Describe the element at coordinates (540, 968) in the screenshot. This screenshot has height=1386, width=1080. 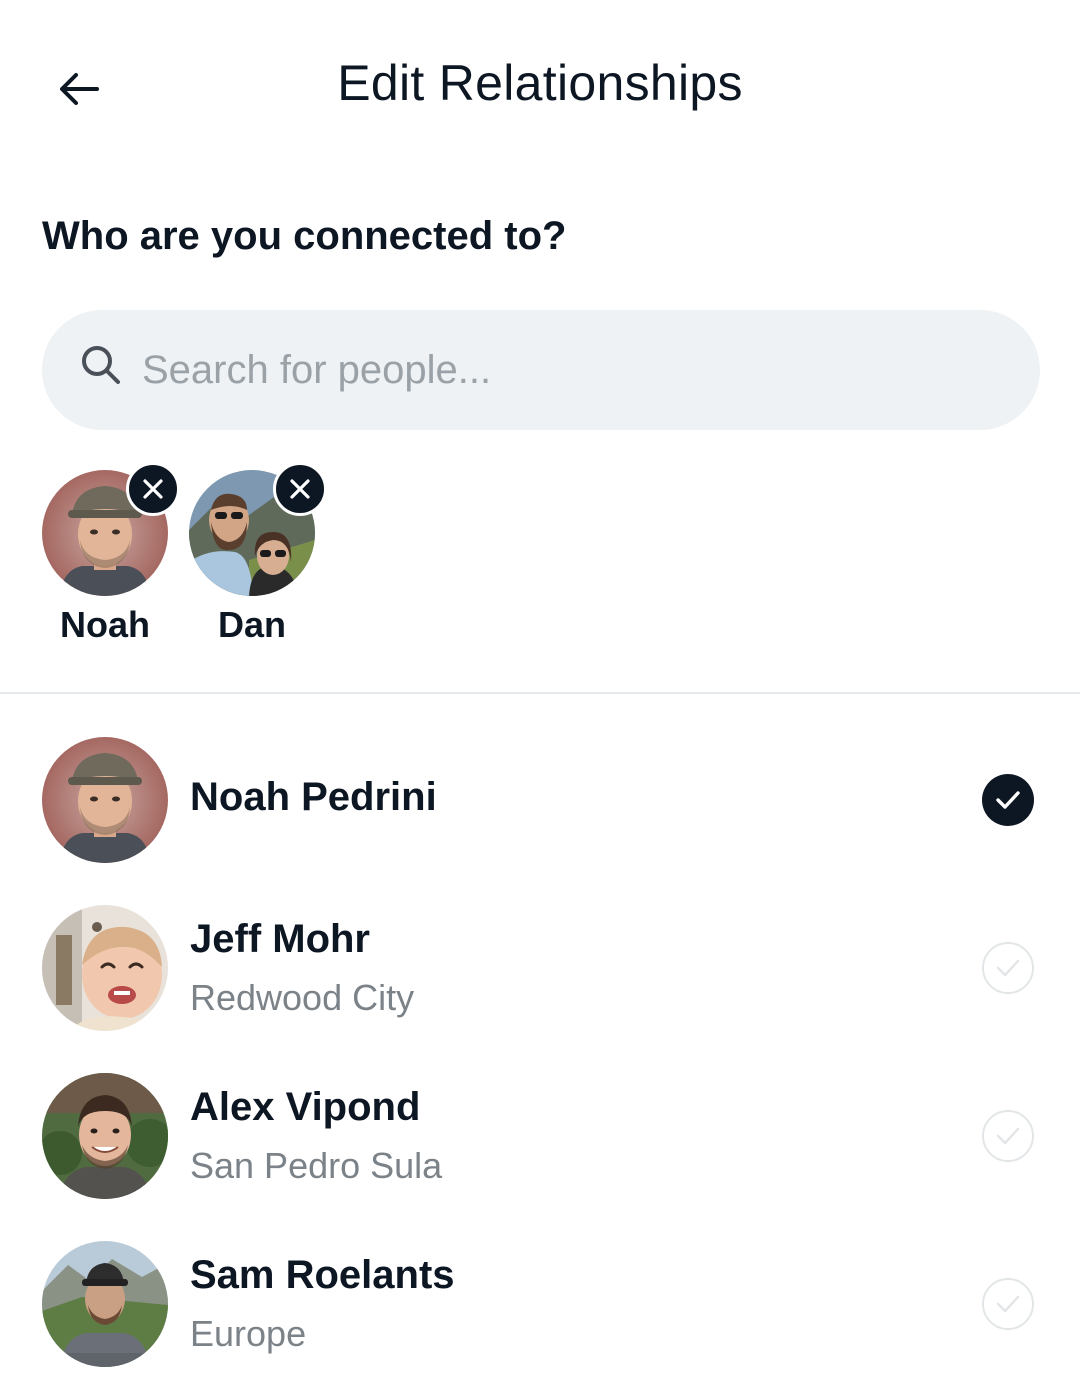
I see `list-item: Jeff Mohr Redwood City` at that location.